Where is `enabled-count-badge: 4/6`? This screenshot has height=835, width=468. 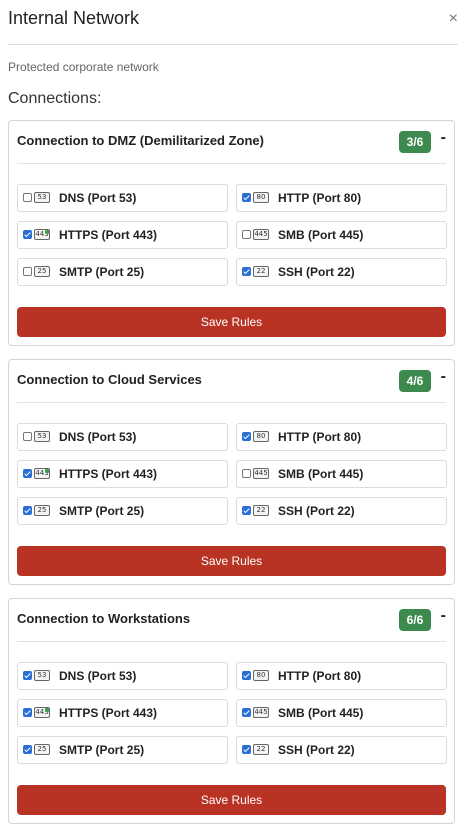
enabled-count-badge: 4/6 is located at coordinates (415, 381).